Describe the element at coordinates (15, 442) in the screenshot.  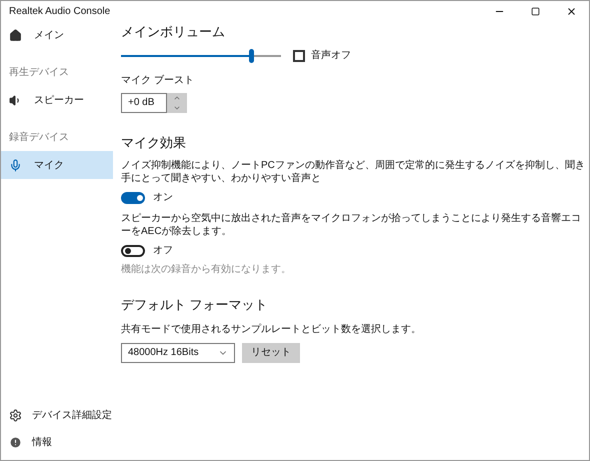
I see `info-icon` at that location.